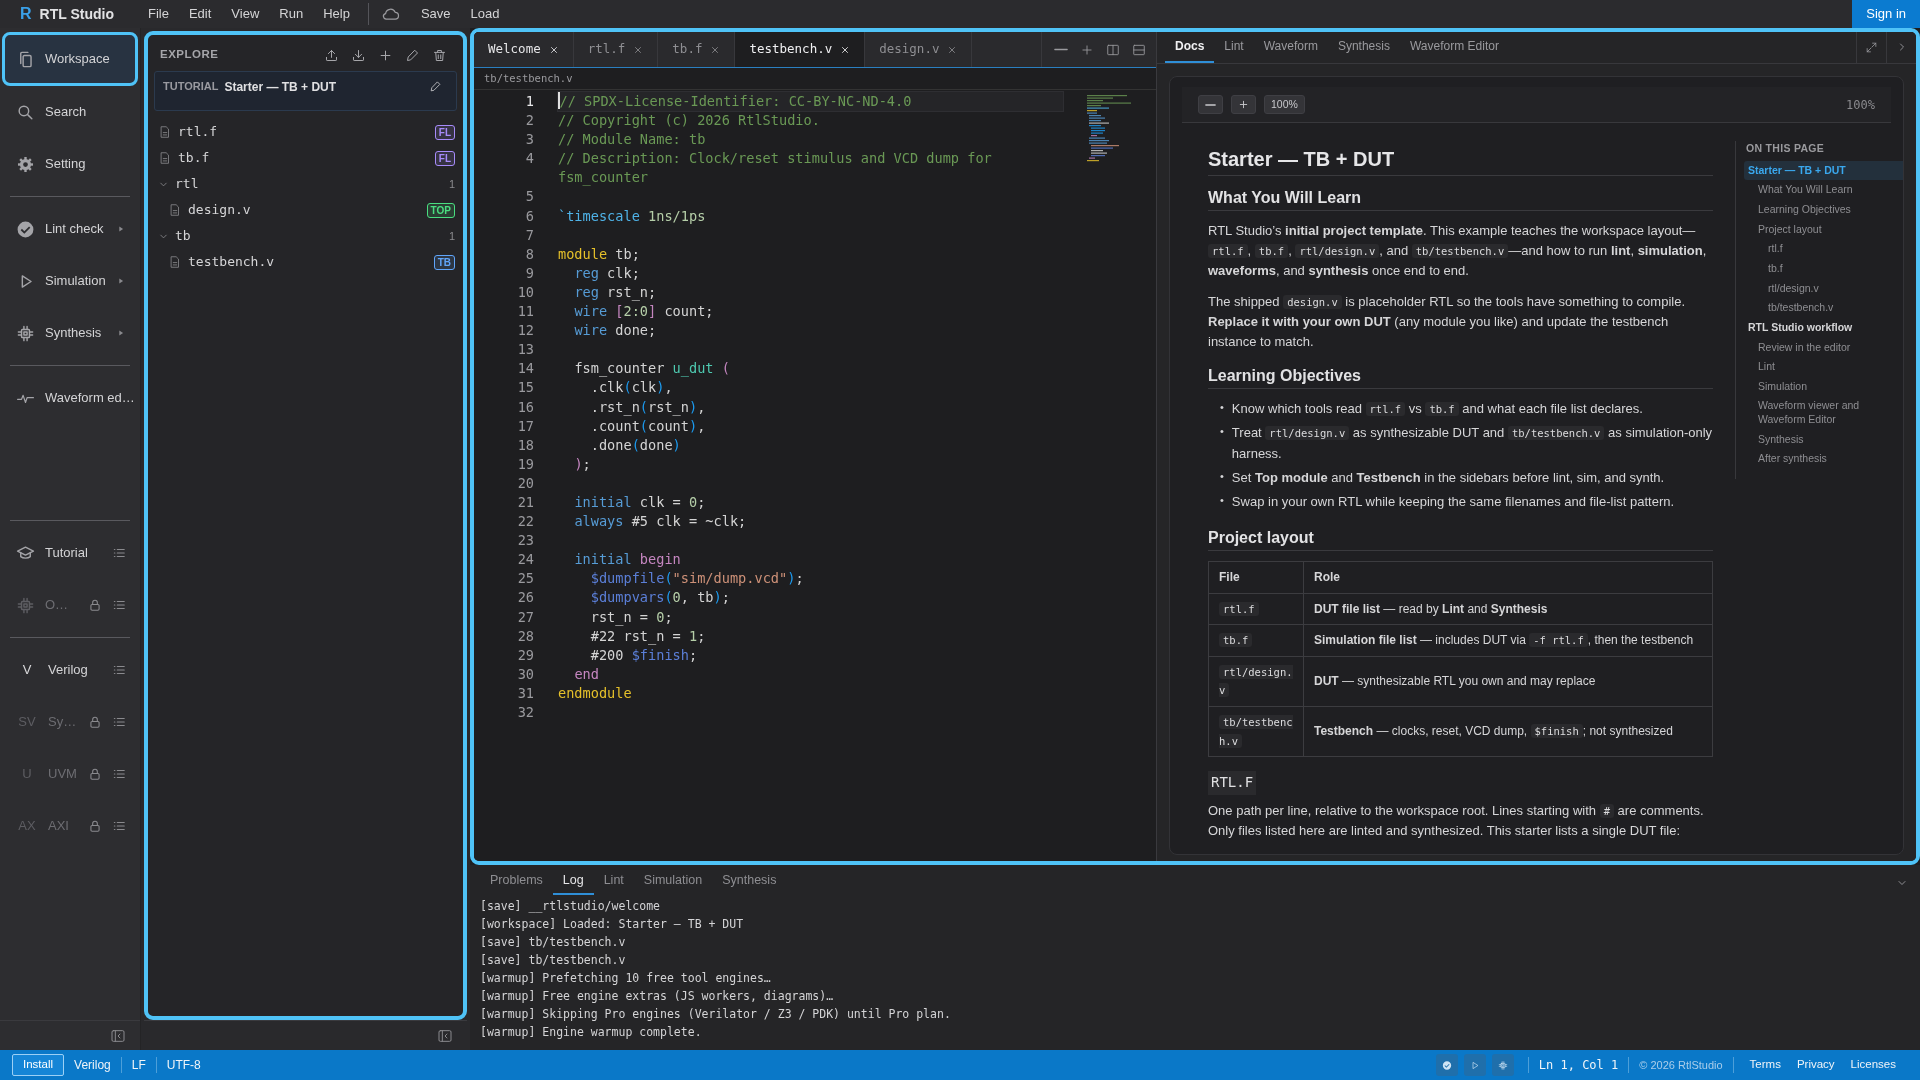 The image size is (1920, 1080). I want to click on sidebar-item: Workspace, so click(70, 59).